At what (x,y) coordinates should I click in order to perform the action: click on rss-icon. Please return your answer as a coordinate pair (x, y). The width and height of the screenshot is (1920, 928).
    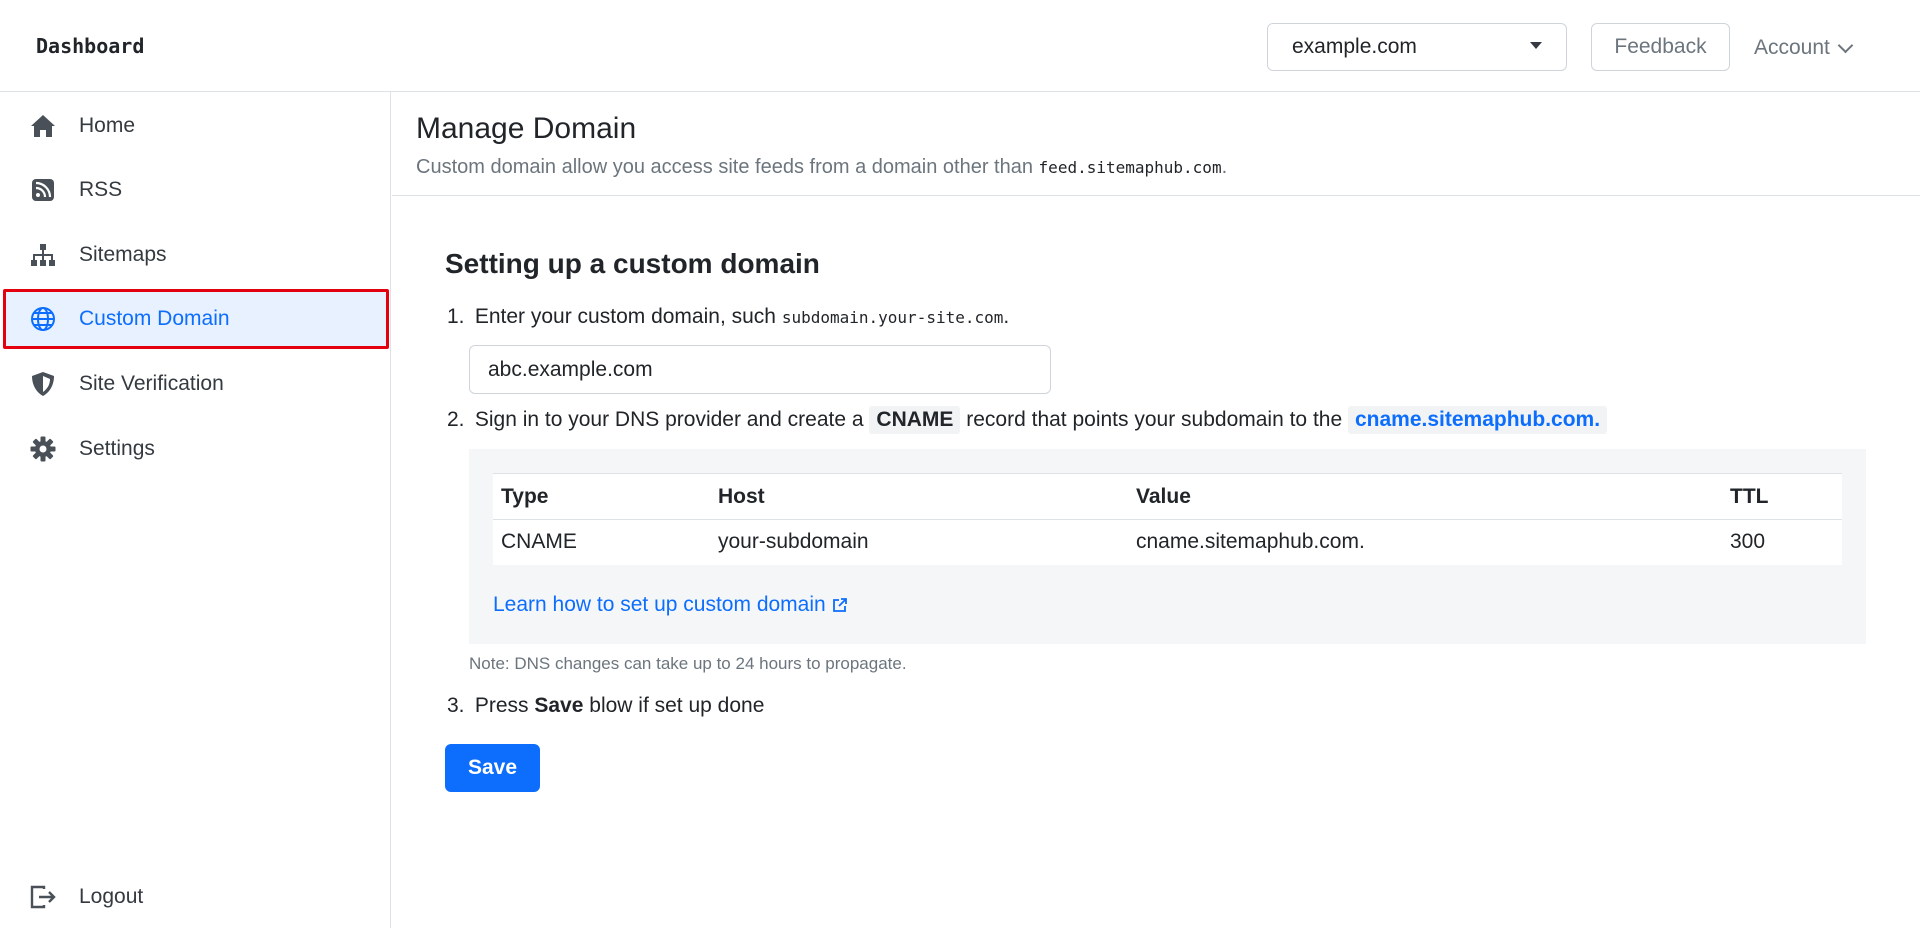
    Looking at the image, I should click on (43, 190).